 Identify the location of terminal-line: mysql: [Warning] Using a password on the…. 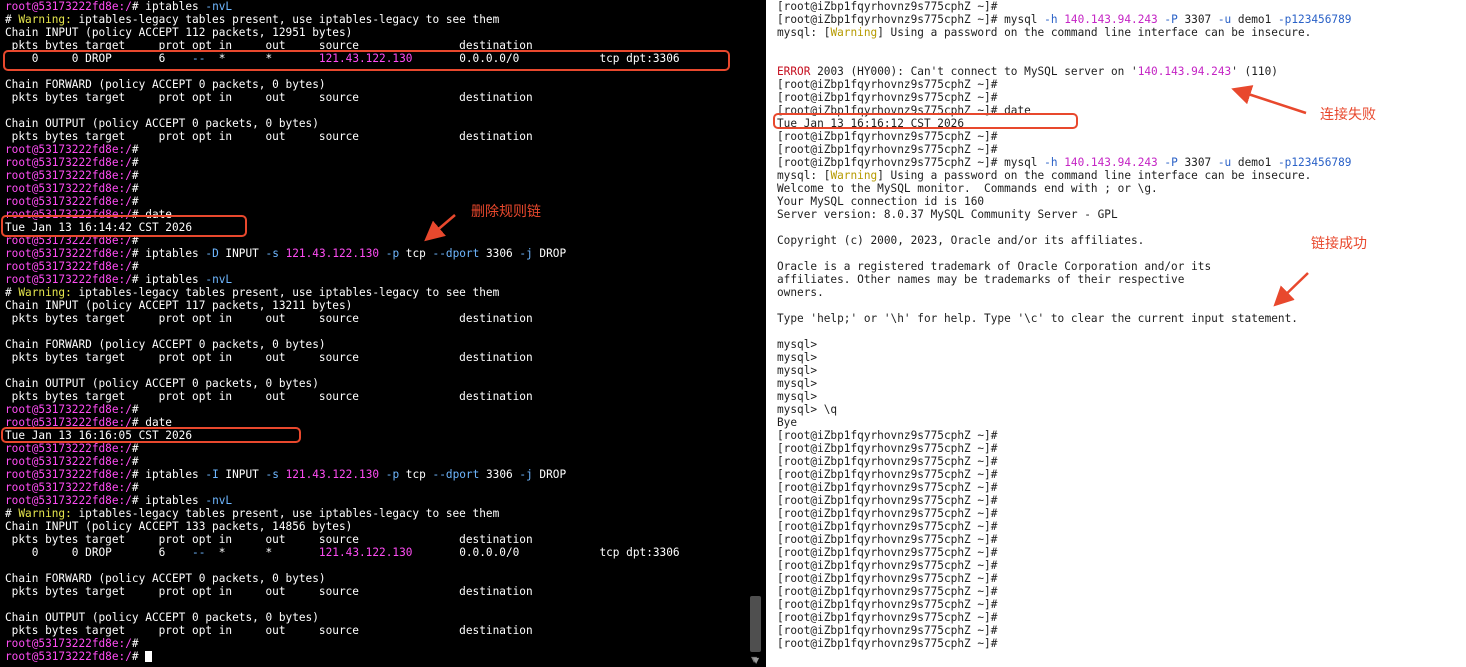
(1064, 175).